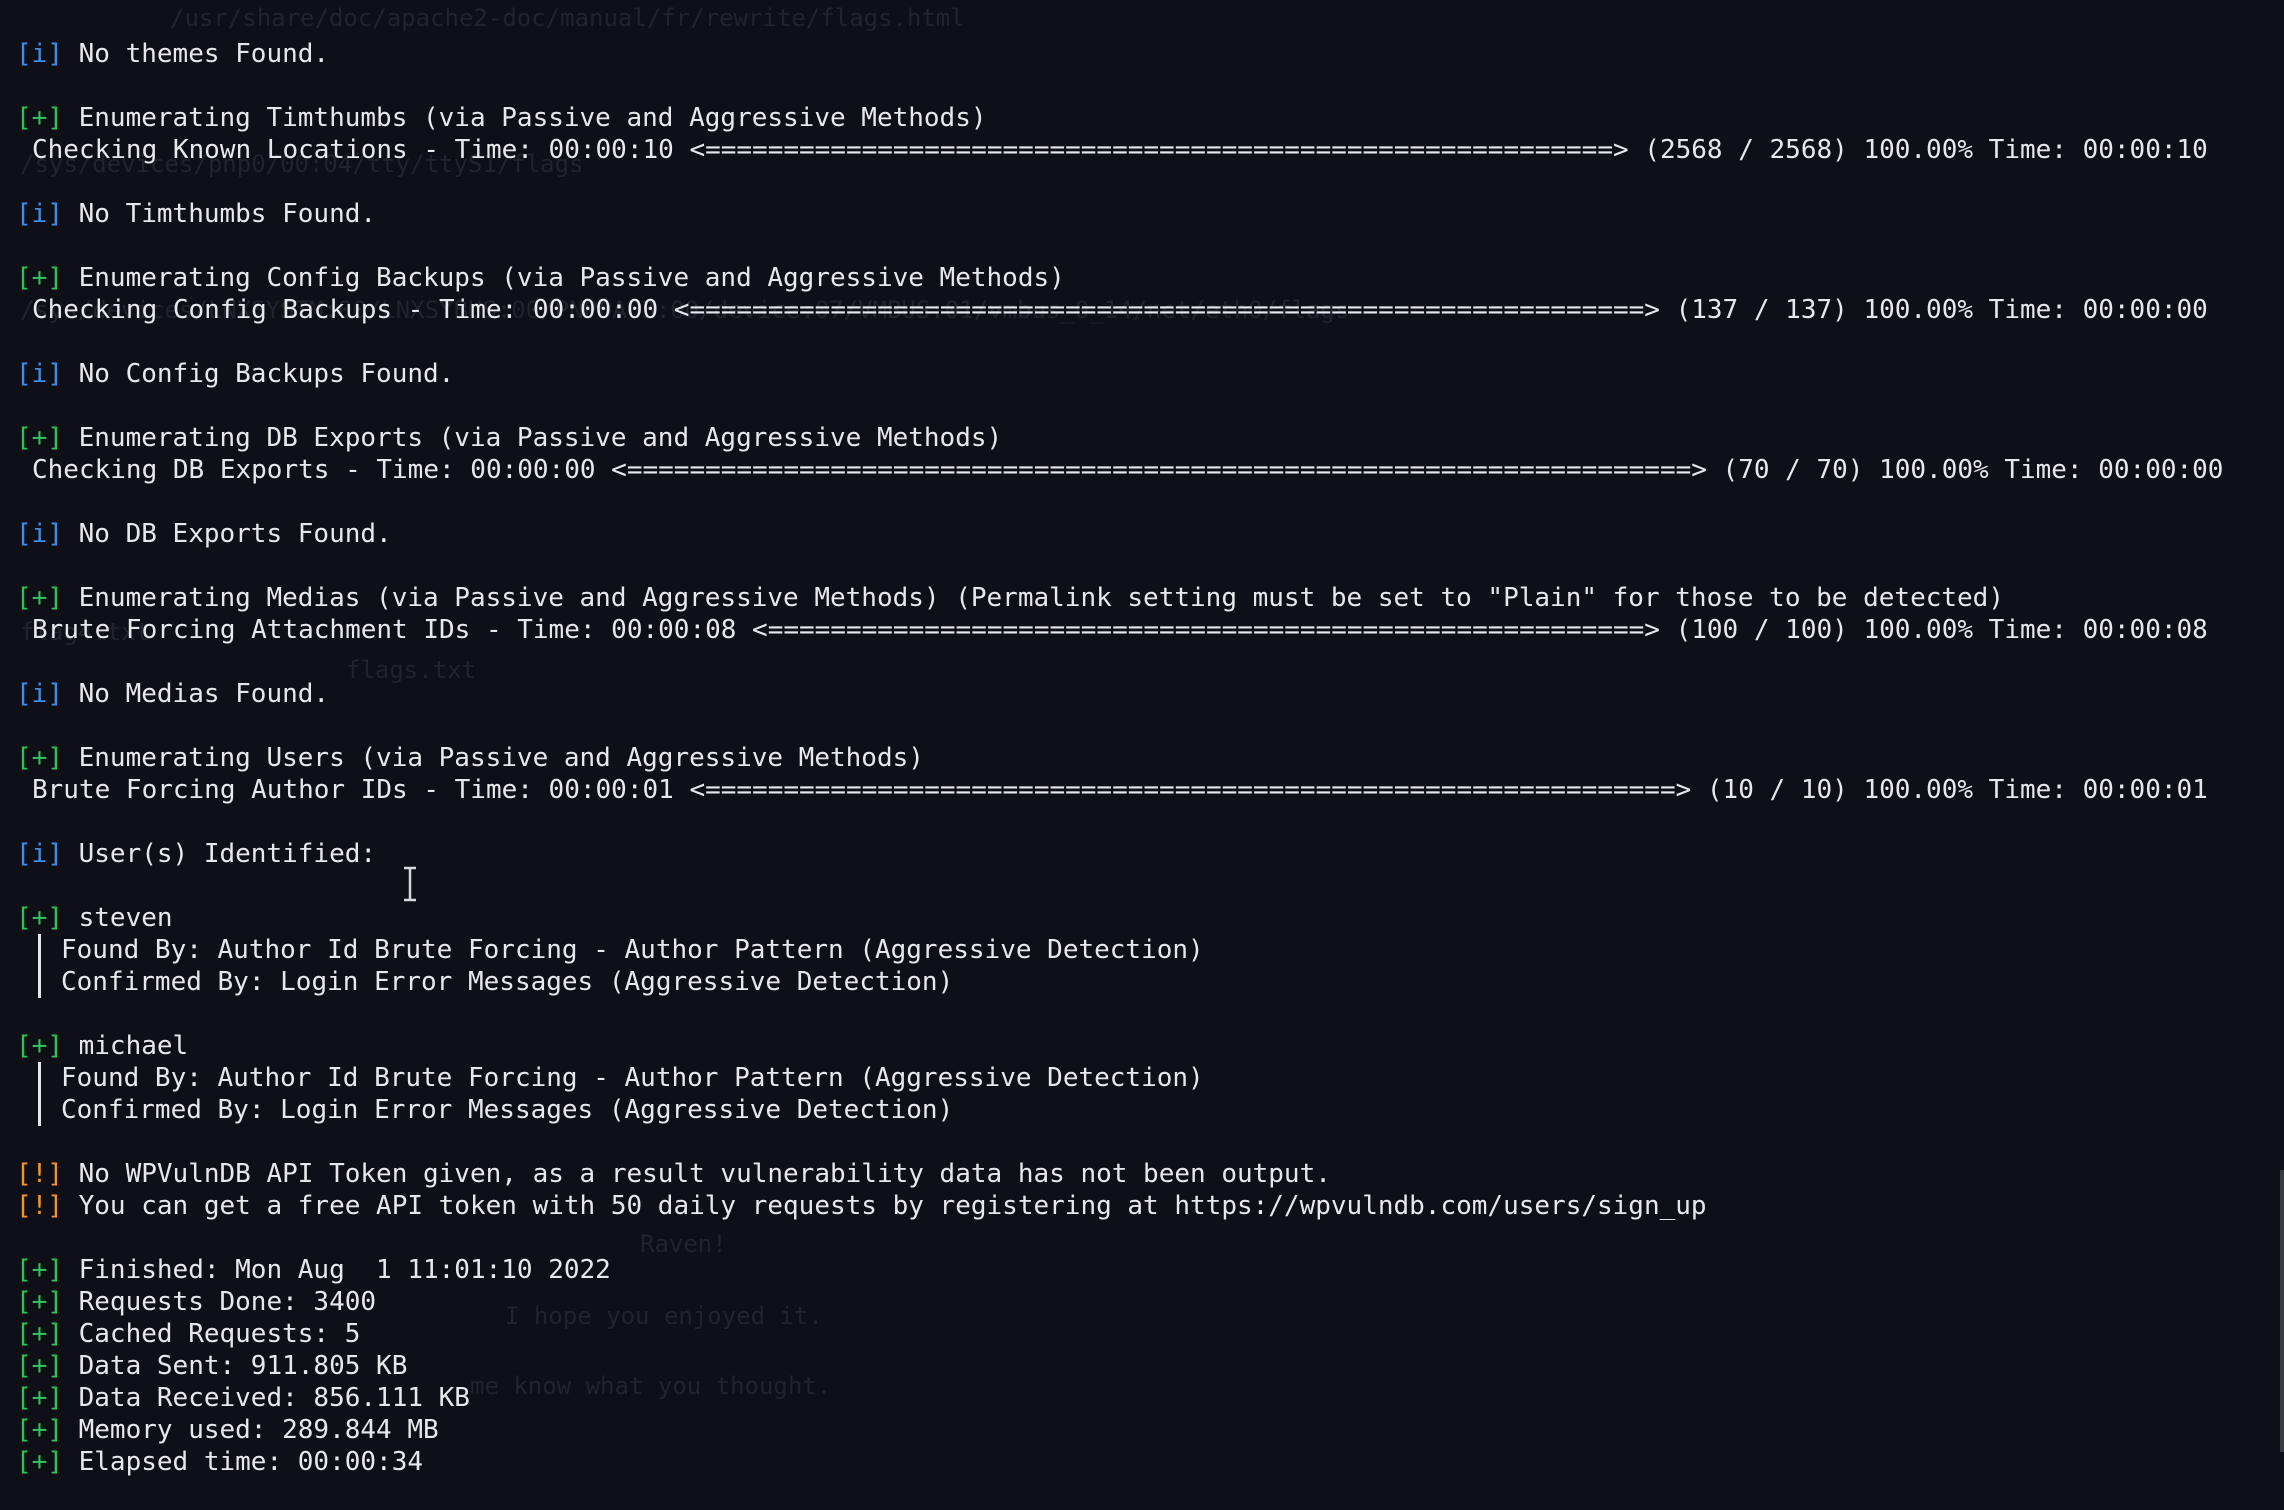  I want to click on line-text: Memory used: 289.844 MB, so click(258, 1430).